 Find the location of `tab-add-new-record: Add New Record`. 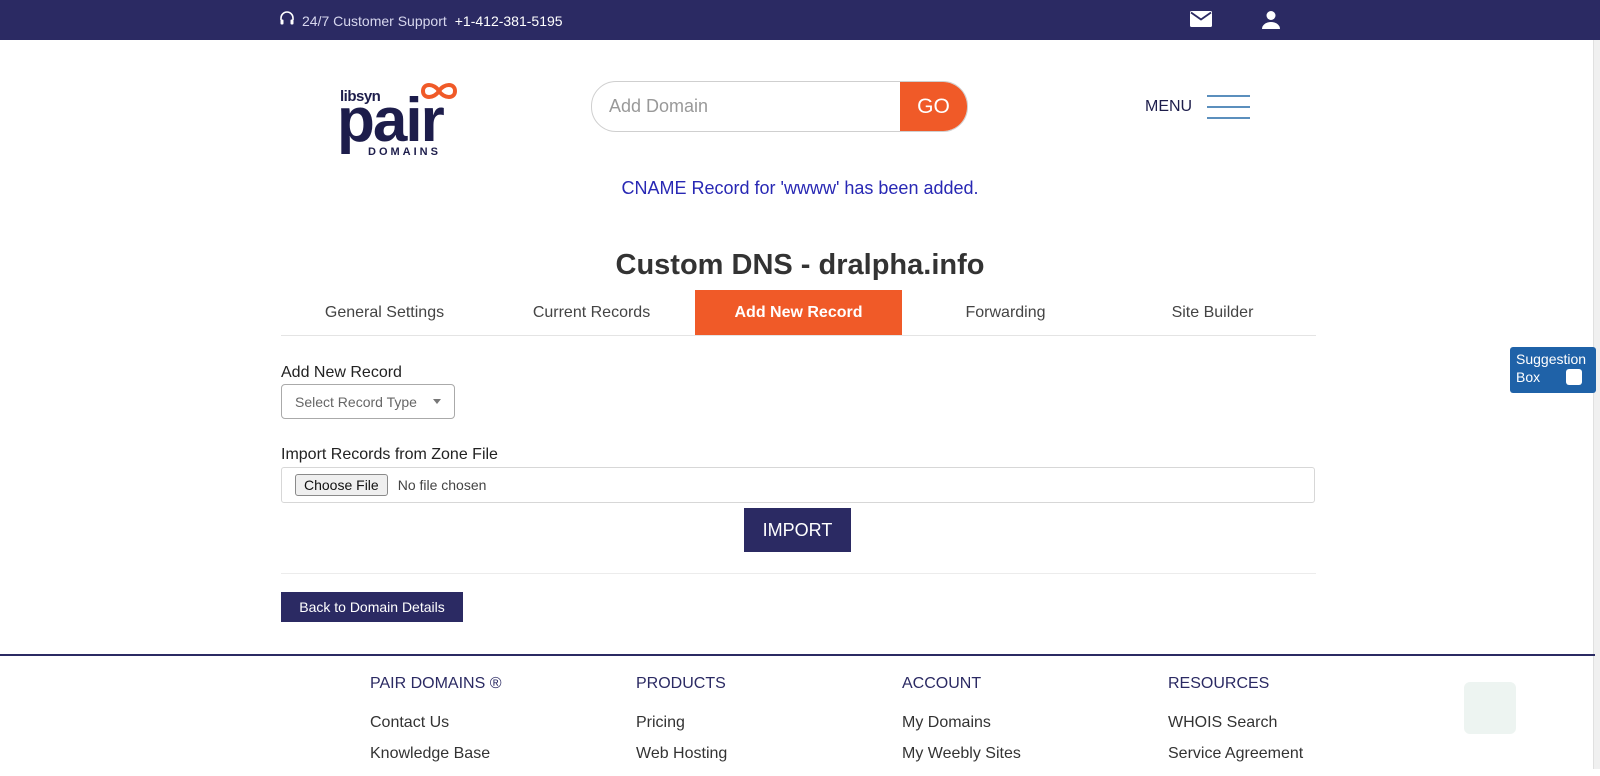

tab-add-new-record: Add New Record is located at coordinates (798, 312).